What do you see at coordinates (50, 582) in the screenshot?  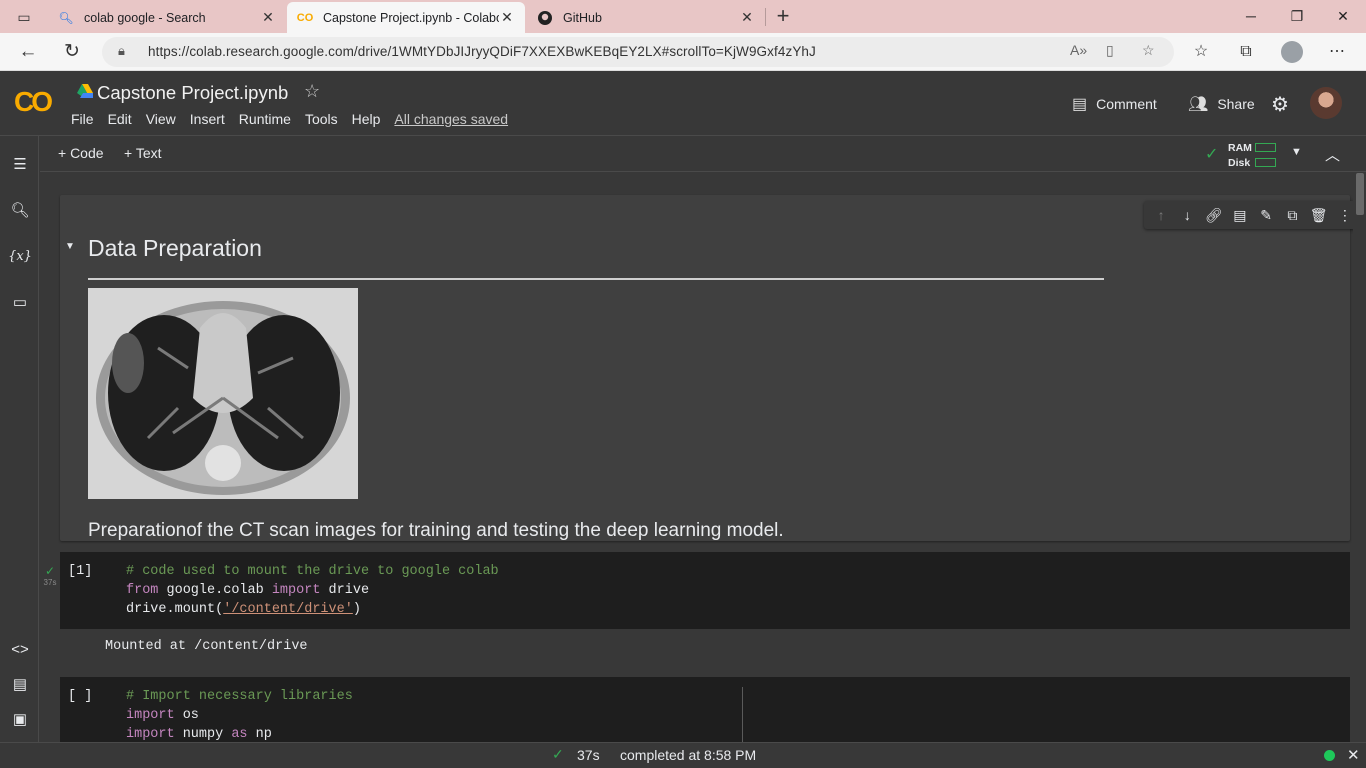 I see `run-duration: 37s` at bounding box center [50, 582].